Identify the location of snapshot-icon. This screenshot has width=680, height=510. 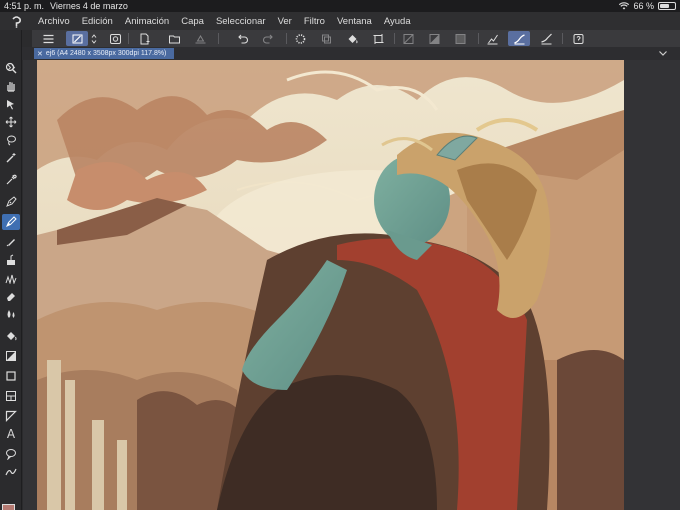
(115, 38).